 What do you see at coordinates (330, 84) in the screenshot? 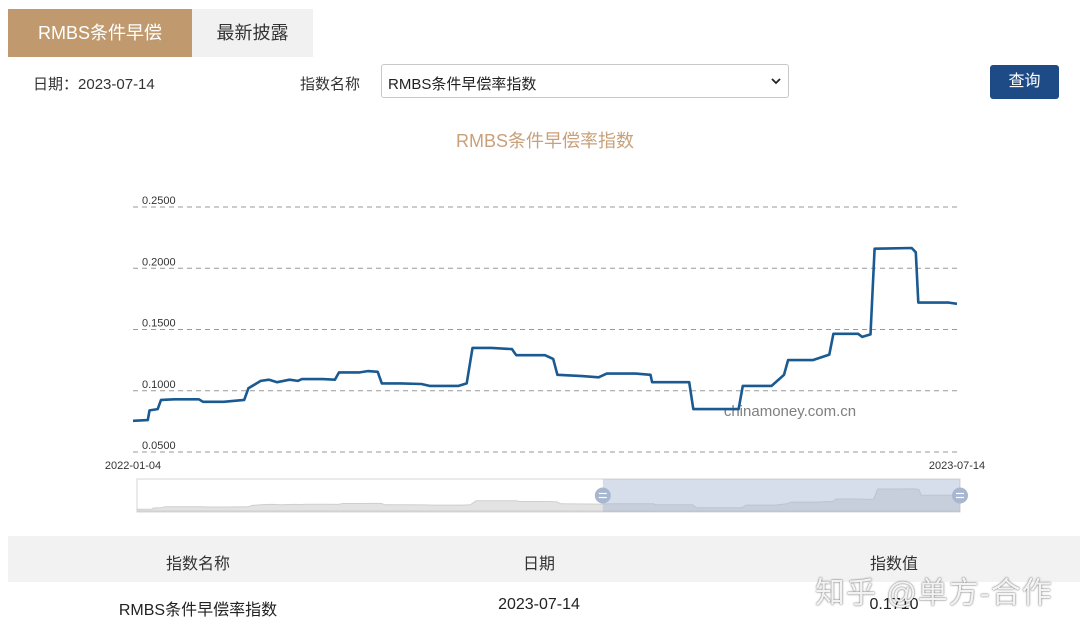
I see `index-name-label: 指数名称` at bounding box center [330, 84].